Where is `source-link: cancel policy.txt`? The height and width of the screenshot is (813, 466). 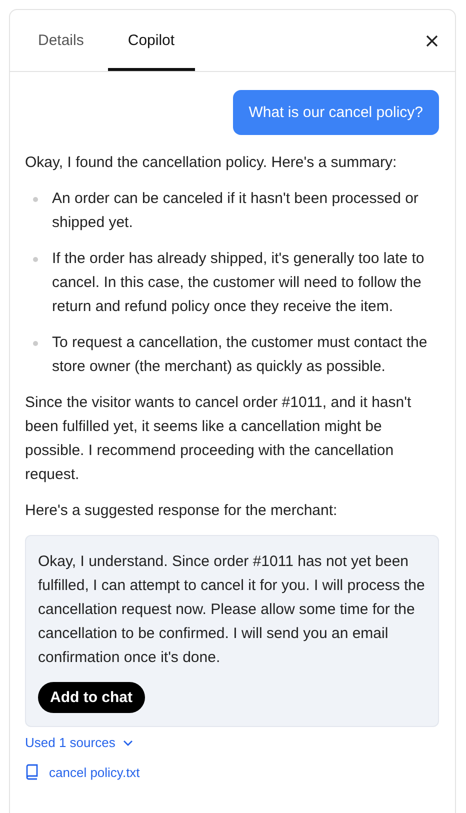 source-link: cancel policy.txt is located at coordinates (232, 772).